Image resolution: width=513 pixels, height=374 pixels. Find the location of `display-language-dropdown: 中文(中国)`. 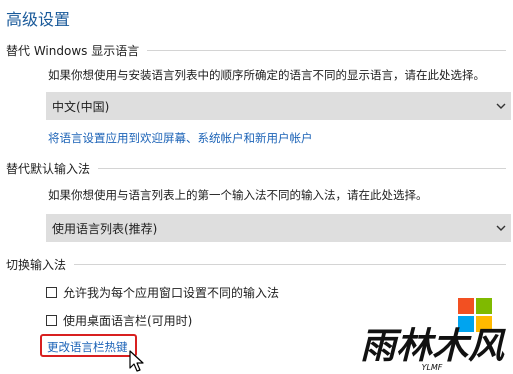

display-language-dropdown: 中文(中国) is located at coordinates (278, 106).